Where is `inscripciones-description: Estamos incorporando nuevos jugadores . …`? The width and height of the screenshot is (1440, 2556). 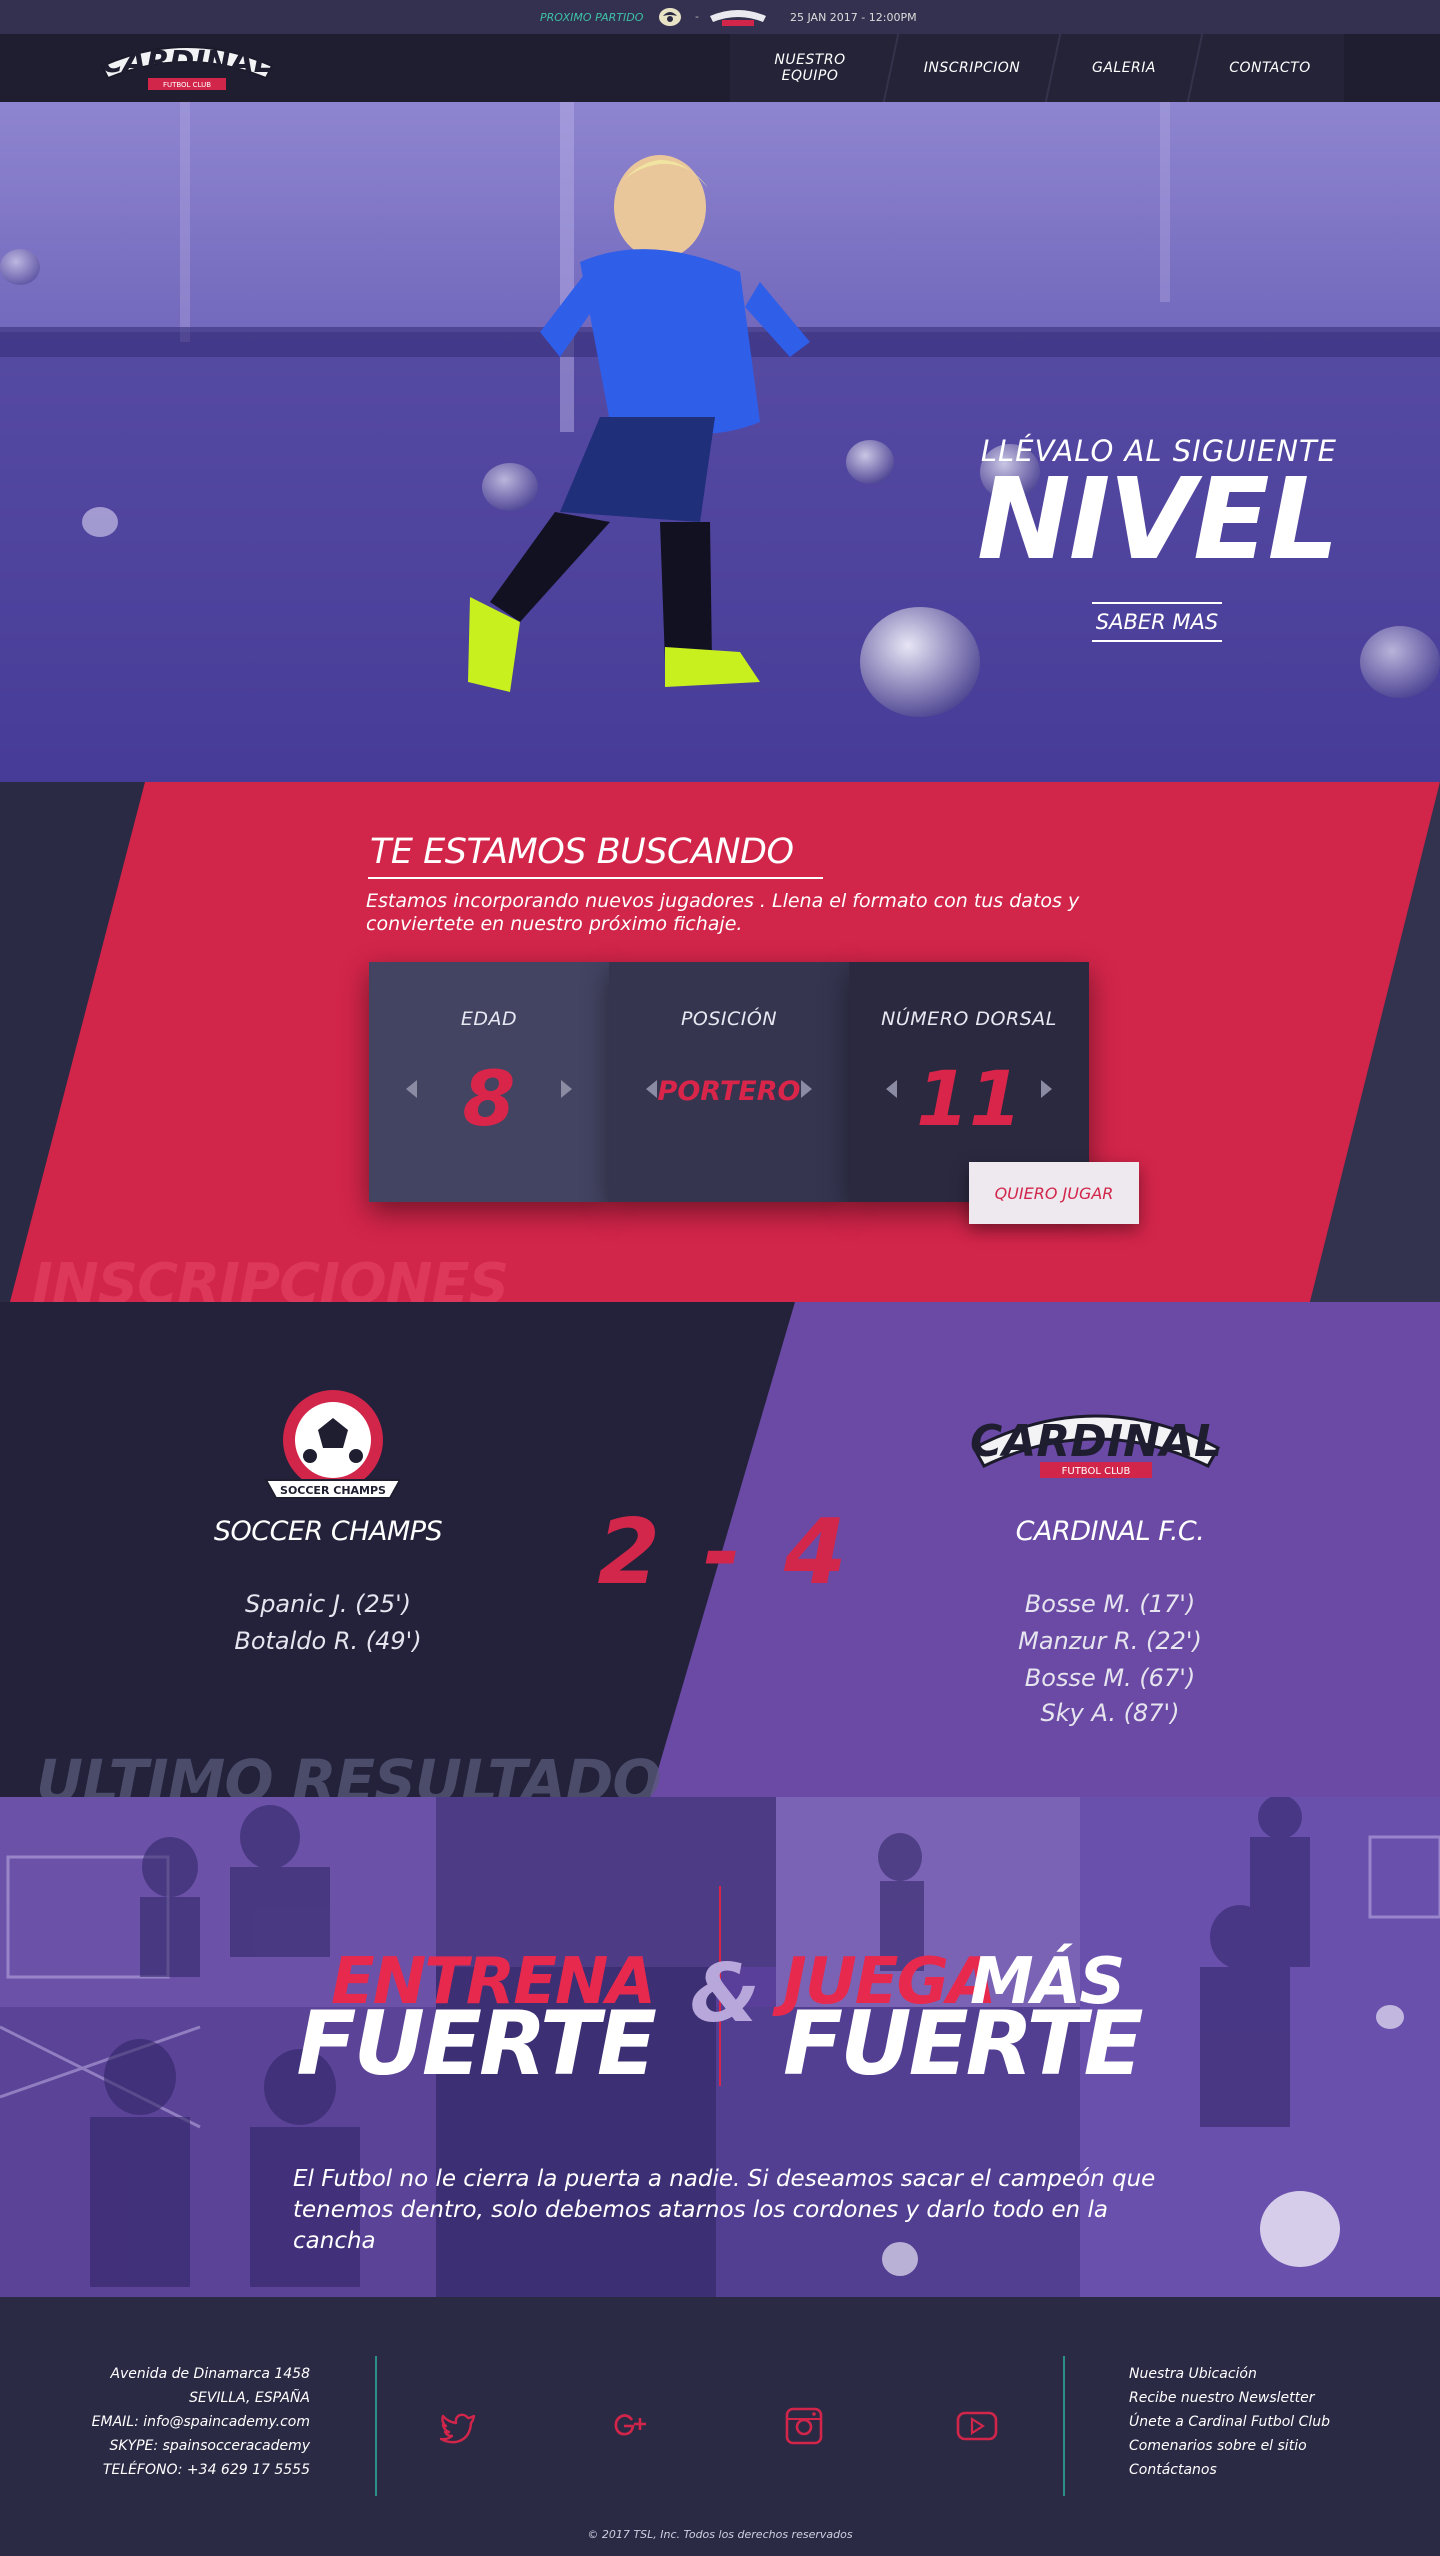 inscripciones-description: Estamos incorporando nuevos jugadores . … is located at coordinates (723, 912).